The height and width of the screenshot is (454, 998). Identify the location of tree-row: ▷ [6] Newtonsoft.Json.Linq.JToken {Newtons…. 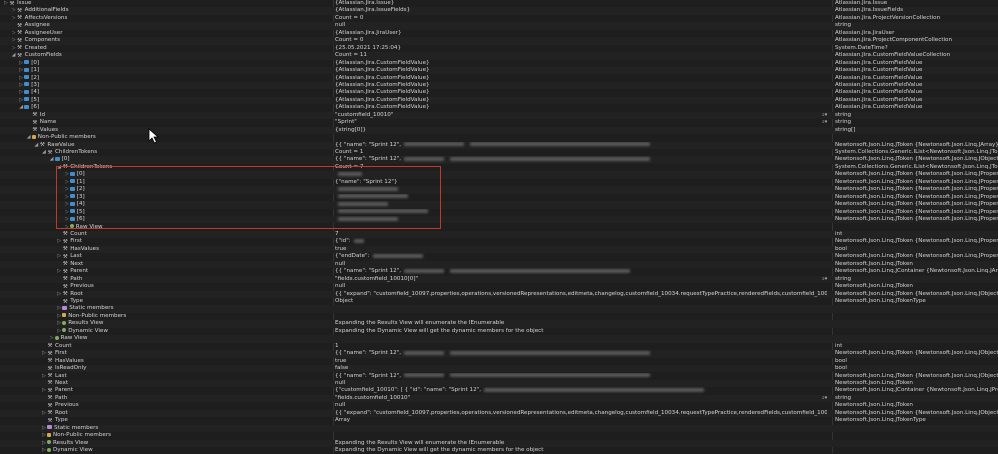
(499, 220).